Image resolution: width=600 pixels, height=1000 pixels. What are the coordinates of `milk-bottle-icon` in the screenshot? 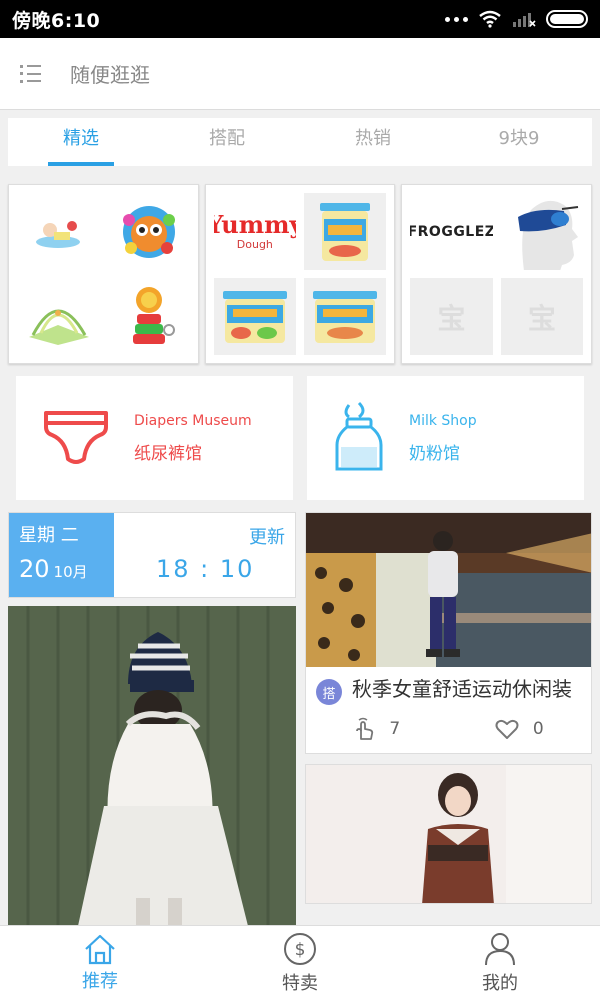 It's located at (359, 436).